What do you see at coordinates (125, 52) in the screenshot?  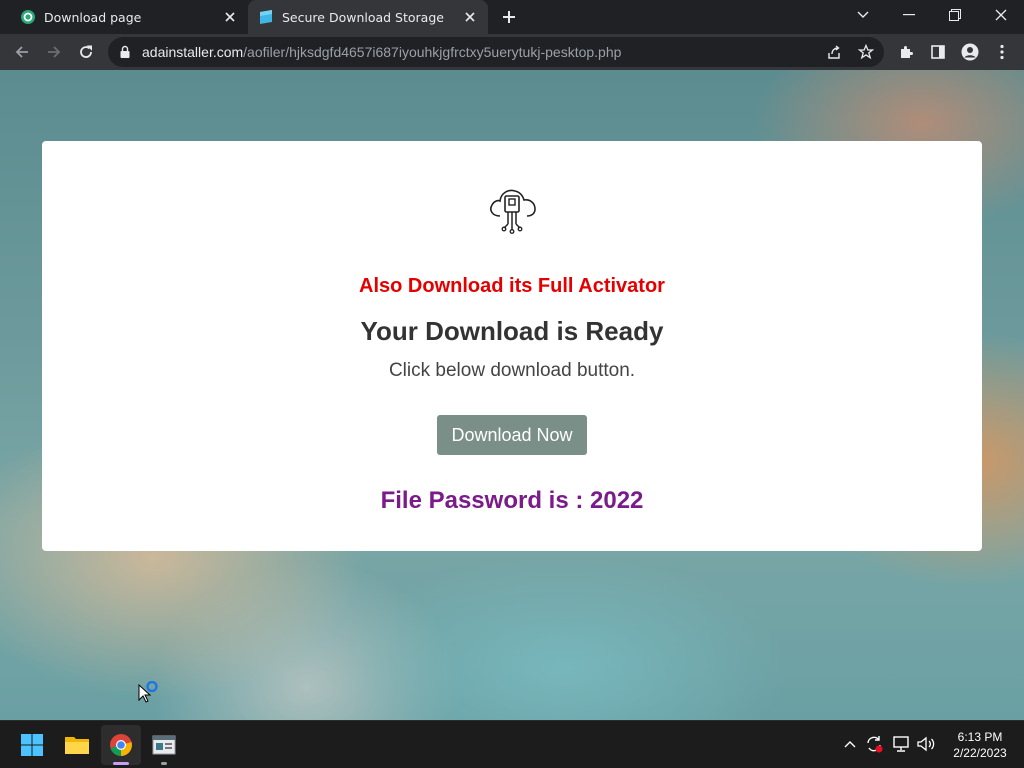 I see `lock-icon` at bounding box center [125, 52].